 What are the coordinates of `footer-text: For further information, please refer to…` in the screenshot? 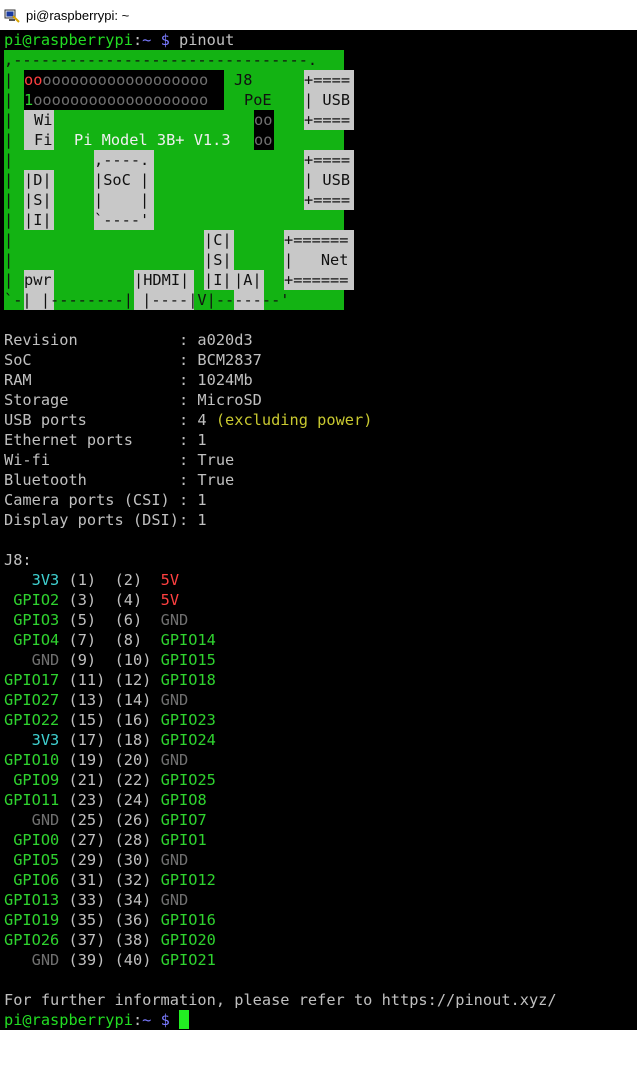 It's located at (280, 1000).